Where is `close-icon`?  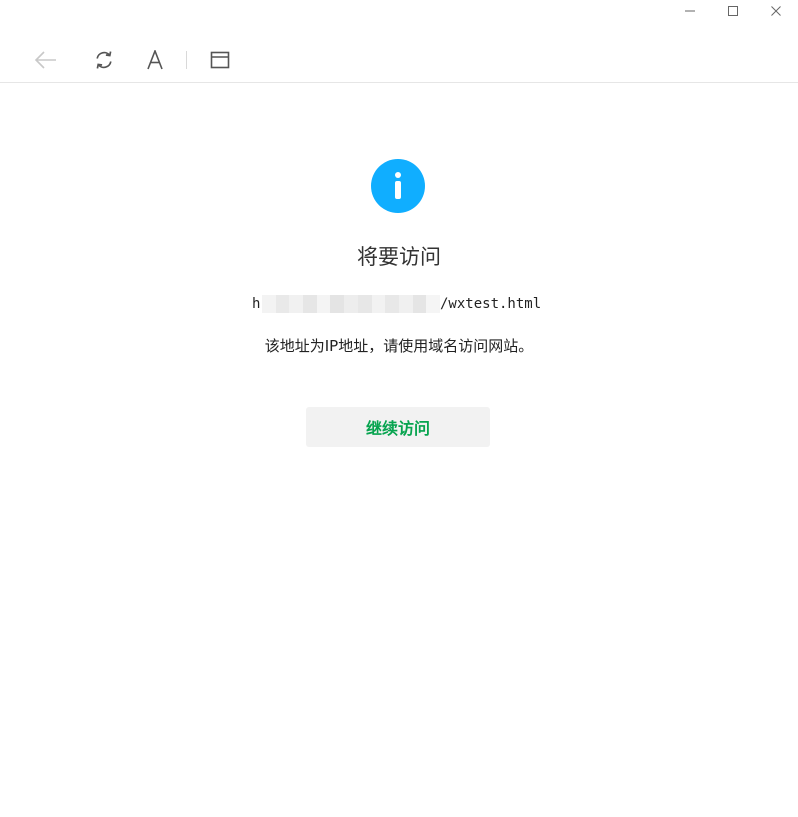
close-icon is located at coordinates (776, 11).